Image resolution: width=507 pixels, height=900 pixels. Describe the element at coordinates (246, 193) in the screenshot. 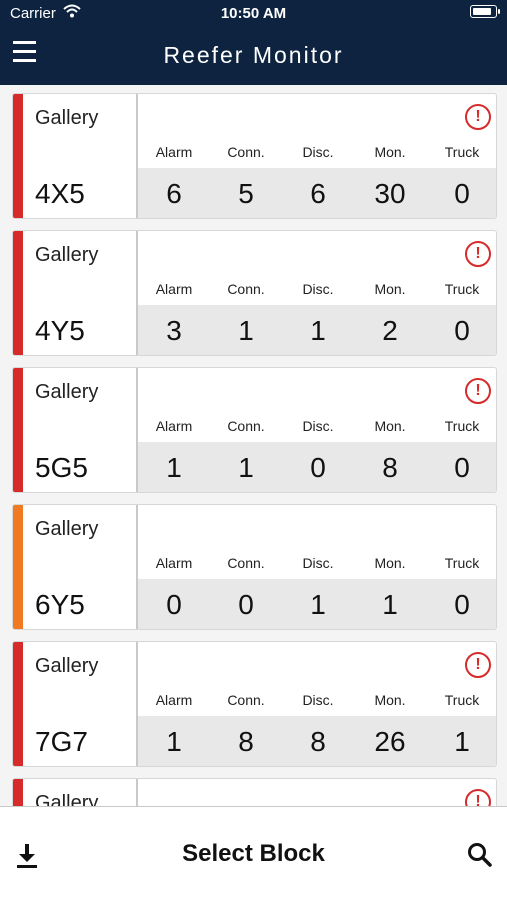

I see `stat-value: 5` at that location.